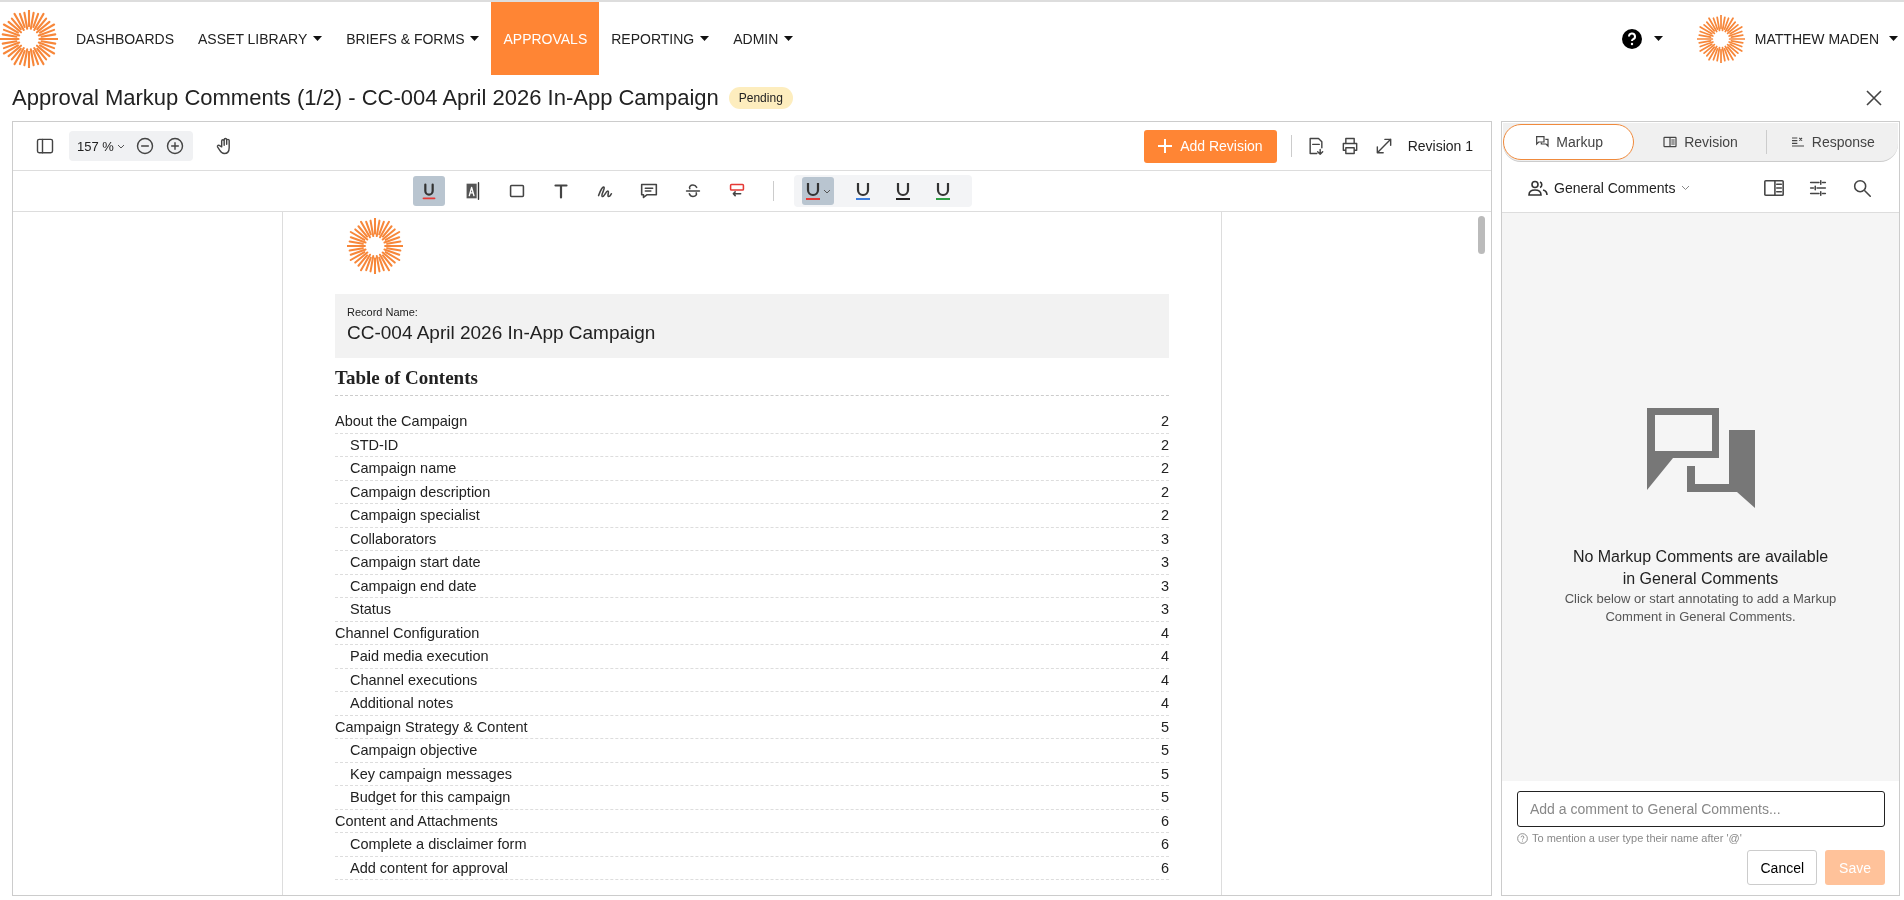 This screenshot has width=1904, height=900. I want to click on toc-entry: Channel Configuration, so click(407, 632).